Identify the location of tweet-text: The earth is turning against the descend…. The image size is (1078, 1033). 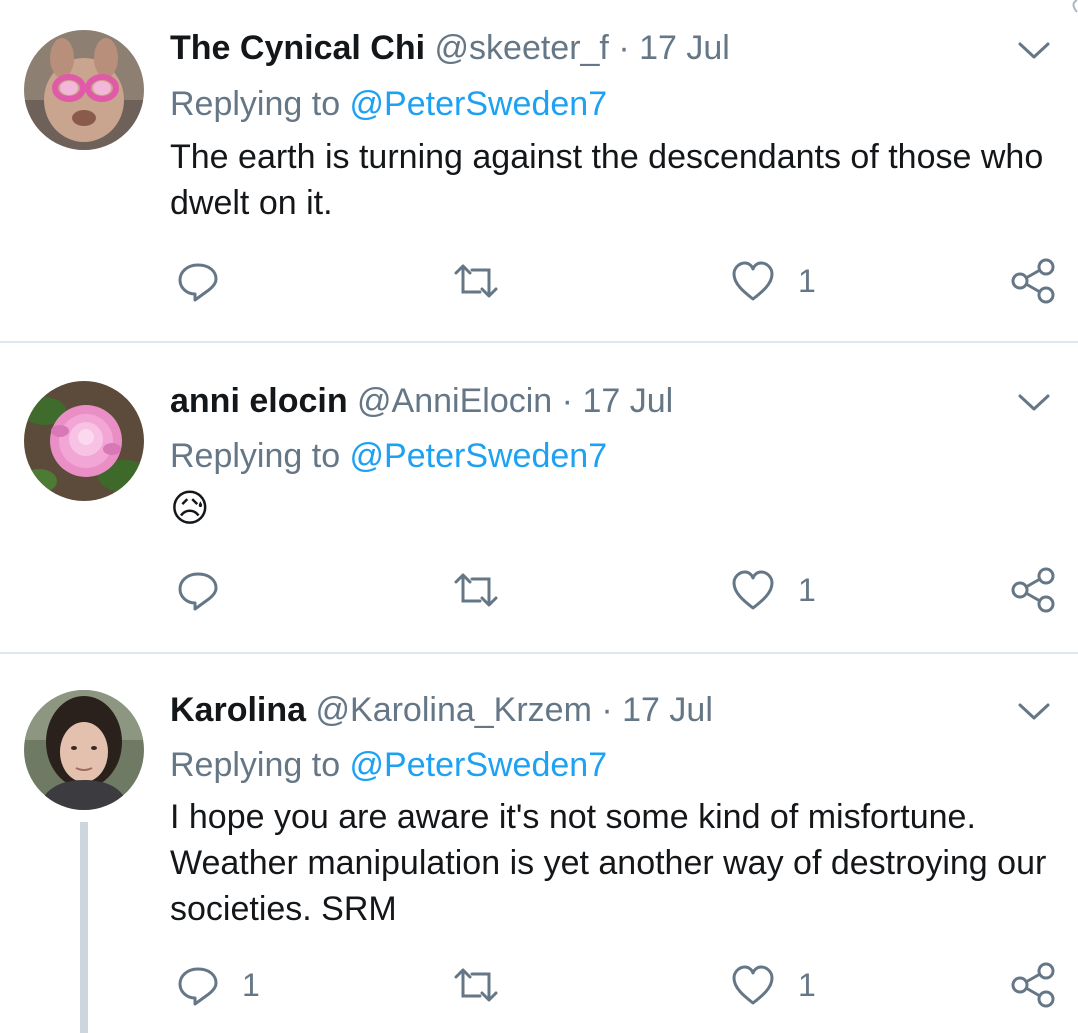
(607, 180).